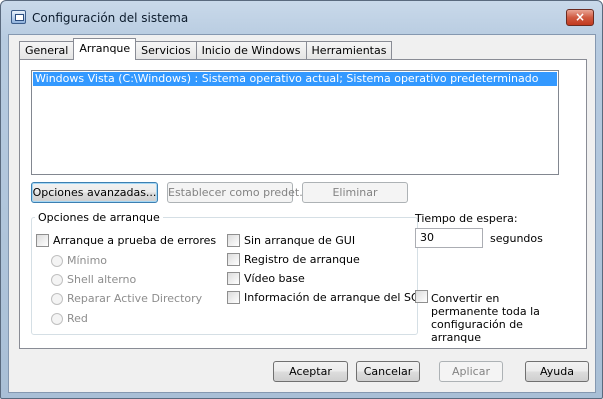 The height and width of the screenshot is (399, 603). Describe the element at coordinates (349, 50) in the screenshot. I see `tab-herramientas: Herramientas` at that location.